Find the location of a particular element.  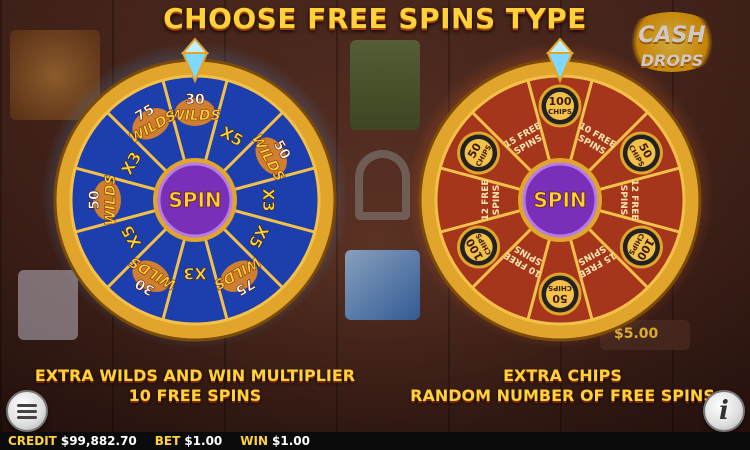

page-title: CHOOSE FREE SPINS TYPE is located at coordinates (375, 18).